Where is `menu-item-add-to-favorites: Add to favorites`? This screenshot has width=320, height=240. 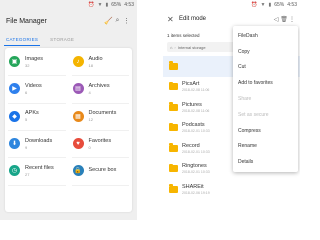 menu-item-add-to-favorites: Add to favorites is located at coordinates (265, 83).